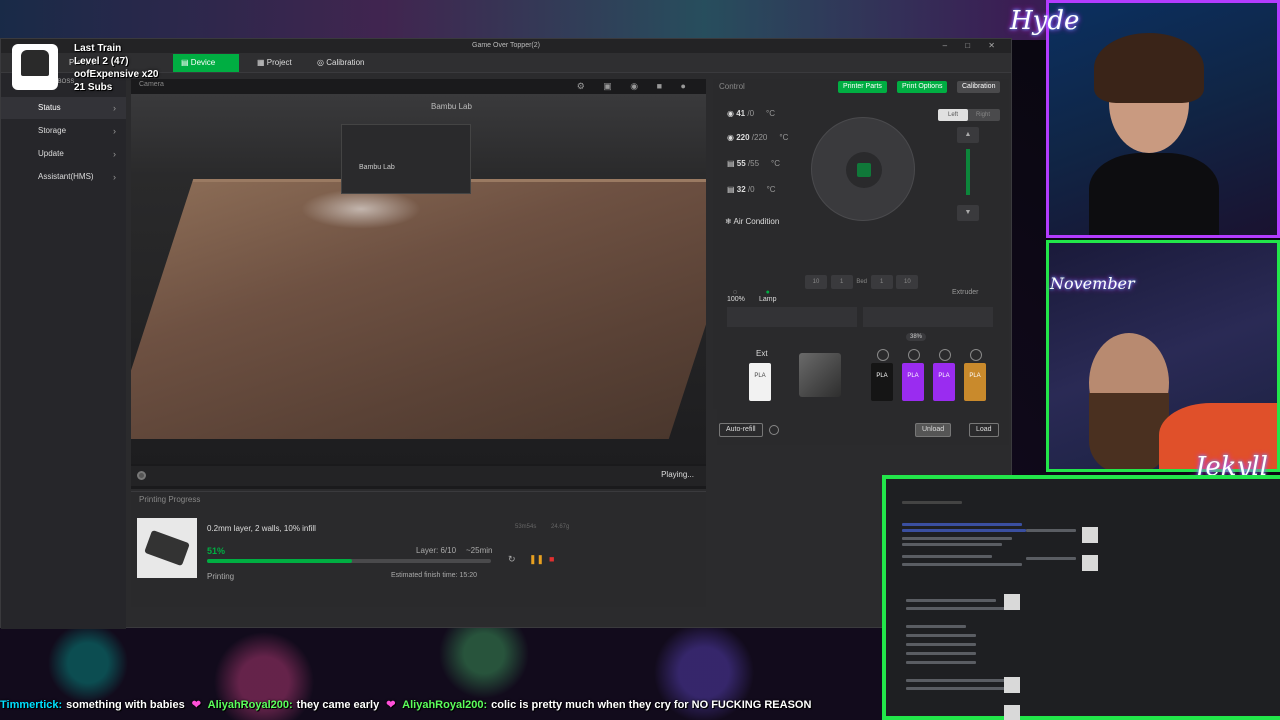  Describe the element at coordinates (768, 296) in the screenshot. I see `lamp-toggle: ● Lamp` at that location.